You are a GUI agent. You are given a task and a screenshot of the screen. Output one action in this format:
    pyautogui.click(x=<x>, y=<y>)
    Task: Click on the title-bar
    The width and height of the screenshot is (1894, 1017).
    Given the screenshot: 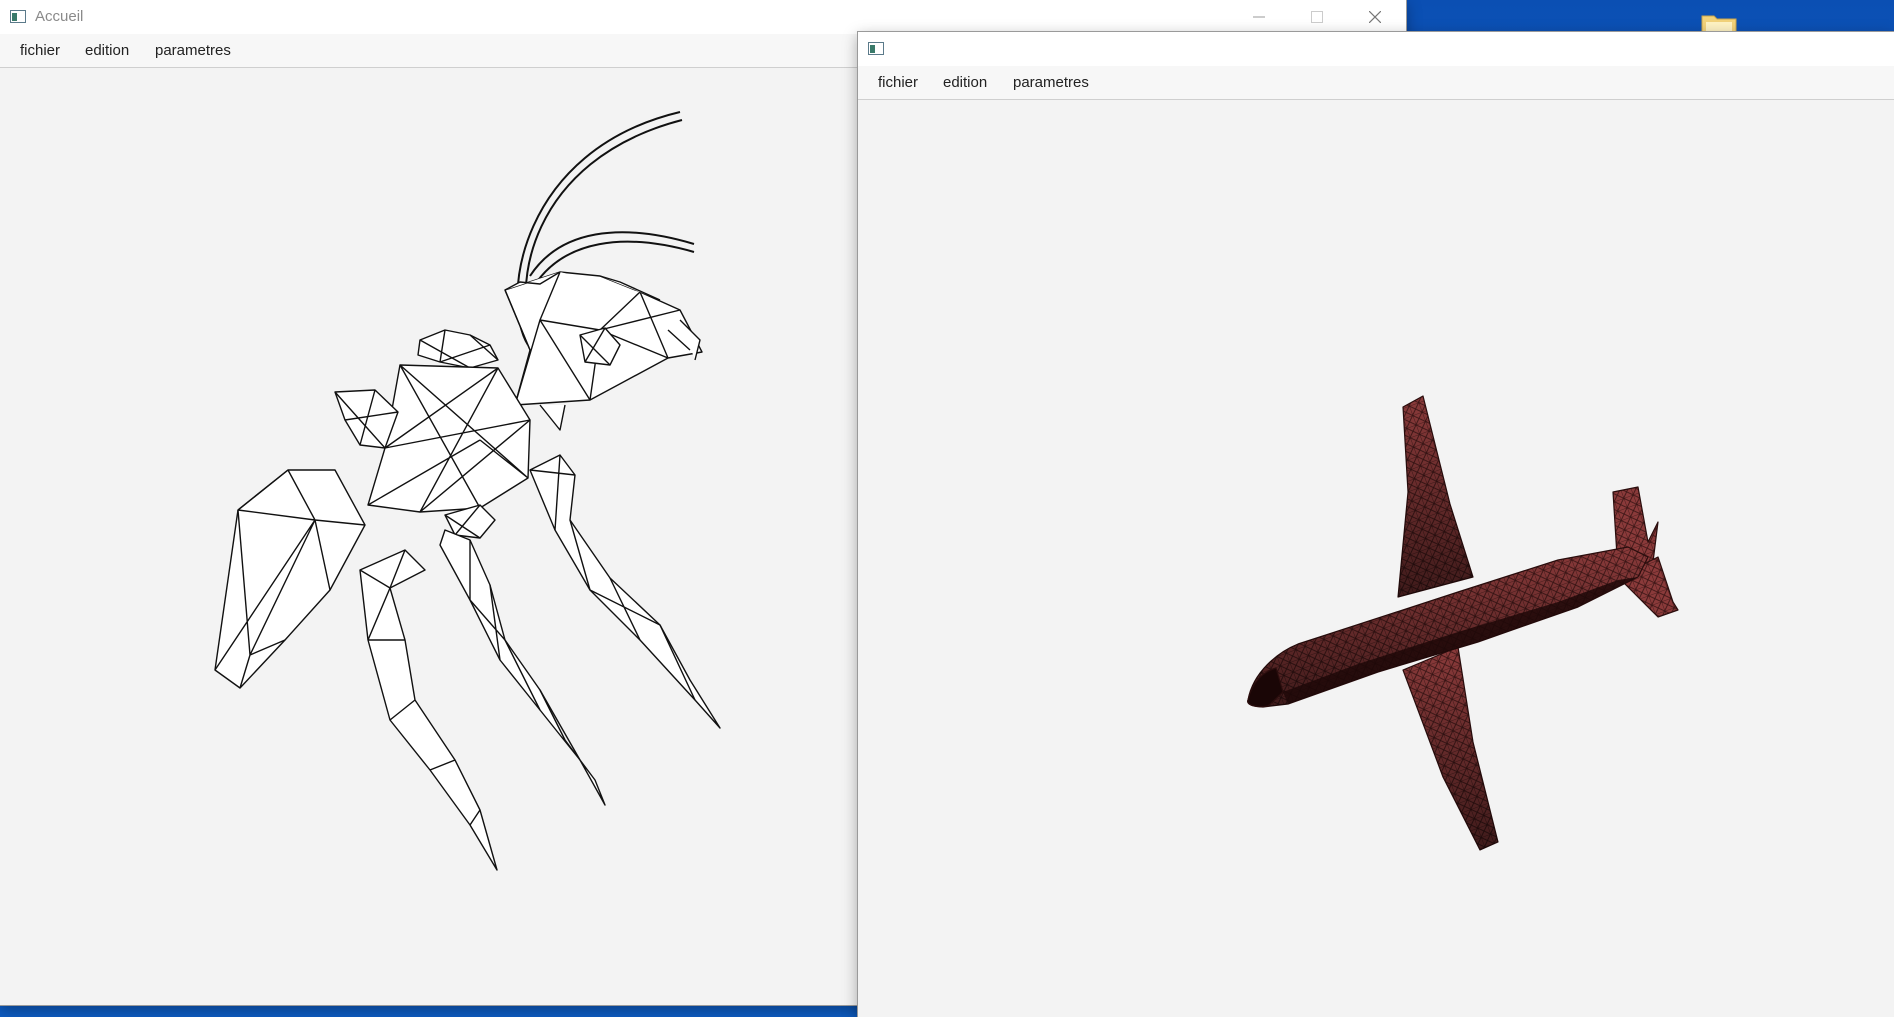 What is the action you would take?
    pyautogui.click(x=1376, y=49)
    